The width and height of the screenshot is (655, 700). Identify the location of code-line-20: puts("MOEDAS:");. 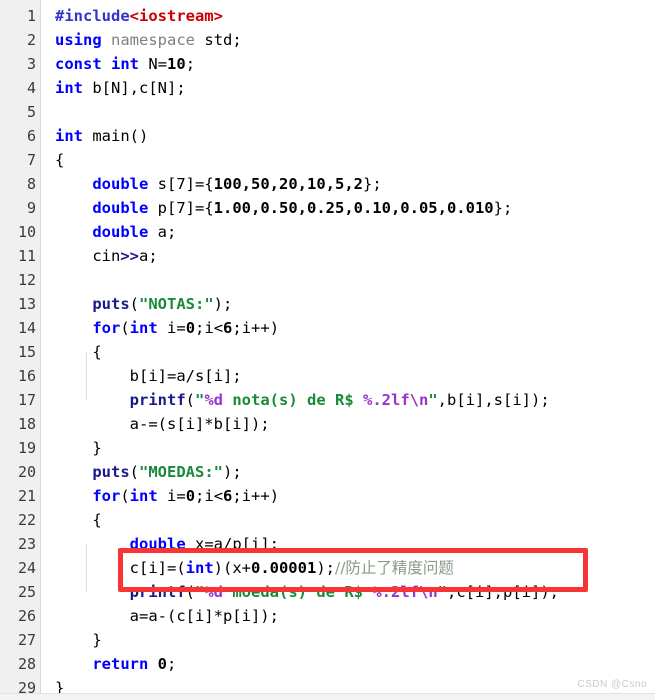
(355, 472).